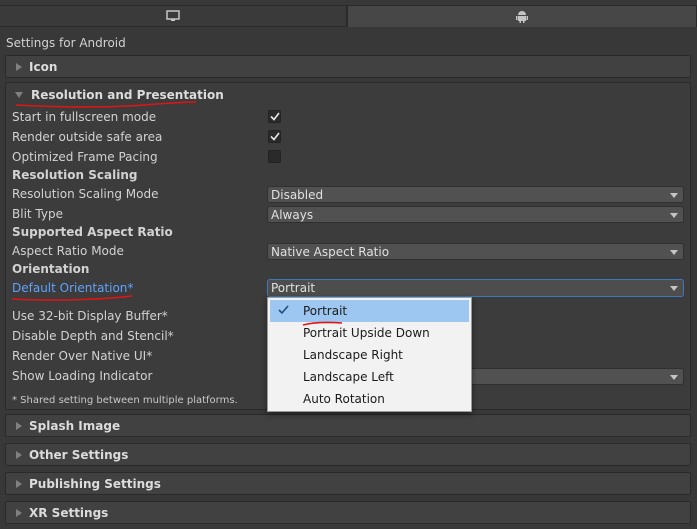 Image resolution: width=697 pixels, height=529 pixels. Describe the element at coordinates (475, 194) in the screenshot. I see `resolution-scaling-mode-dropdown: Disabled` at that location.